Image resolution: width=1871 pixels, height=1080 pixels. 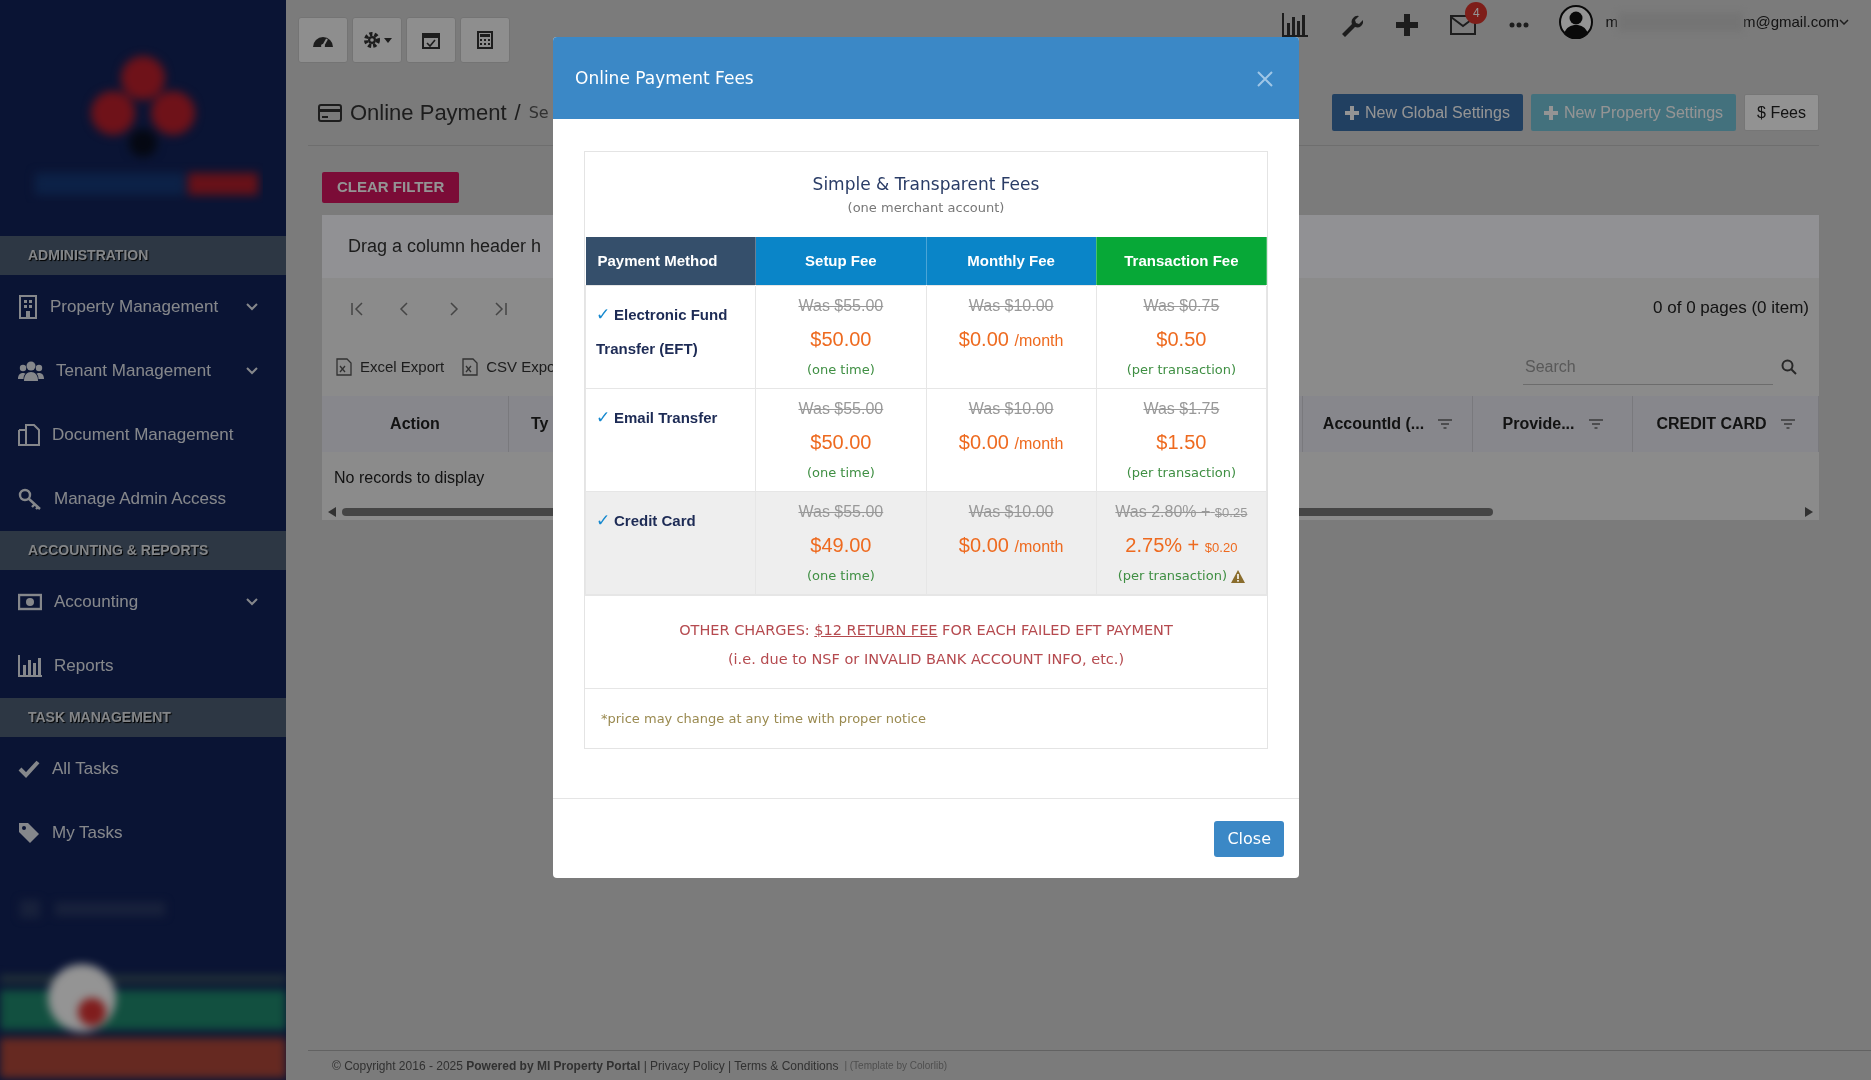 What do you see at coordinates (409, 477) in the screenshot?
I see `empty-message: No records to display` at bounding box center [409, 477].